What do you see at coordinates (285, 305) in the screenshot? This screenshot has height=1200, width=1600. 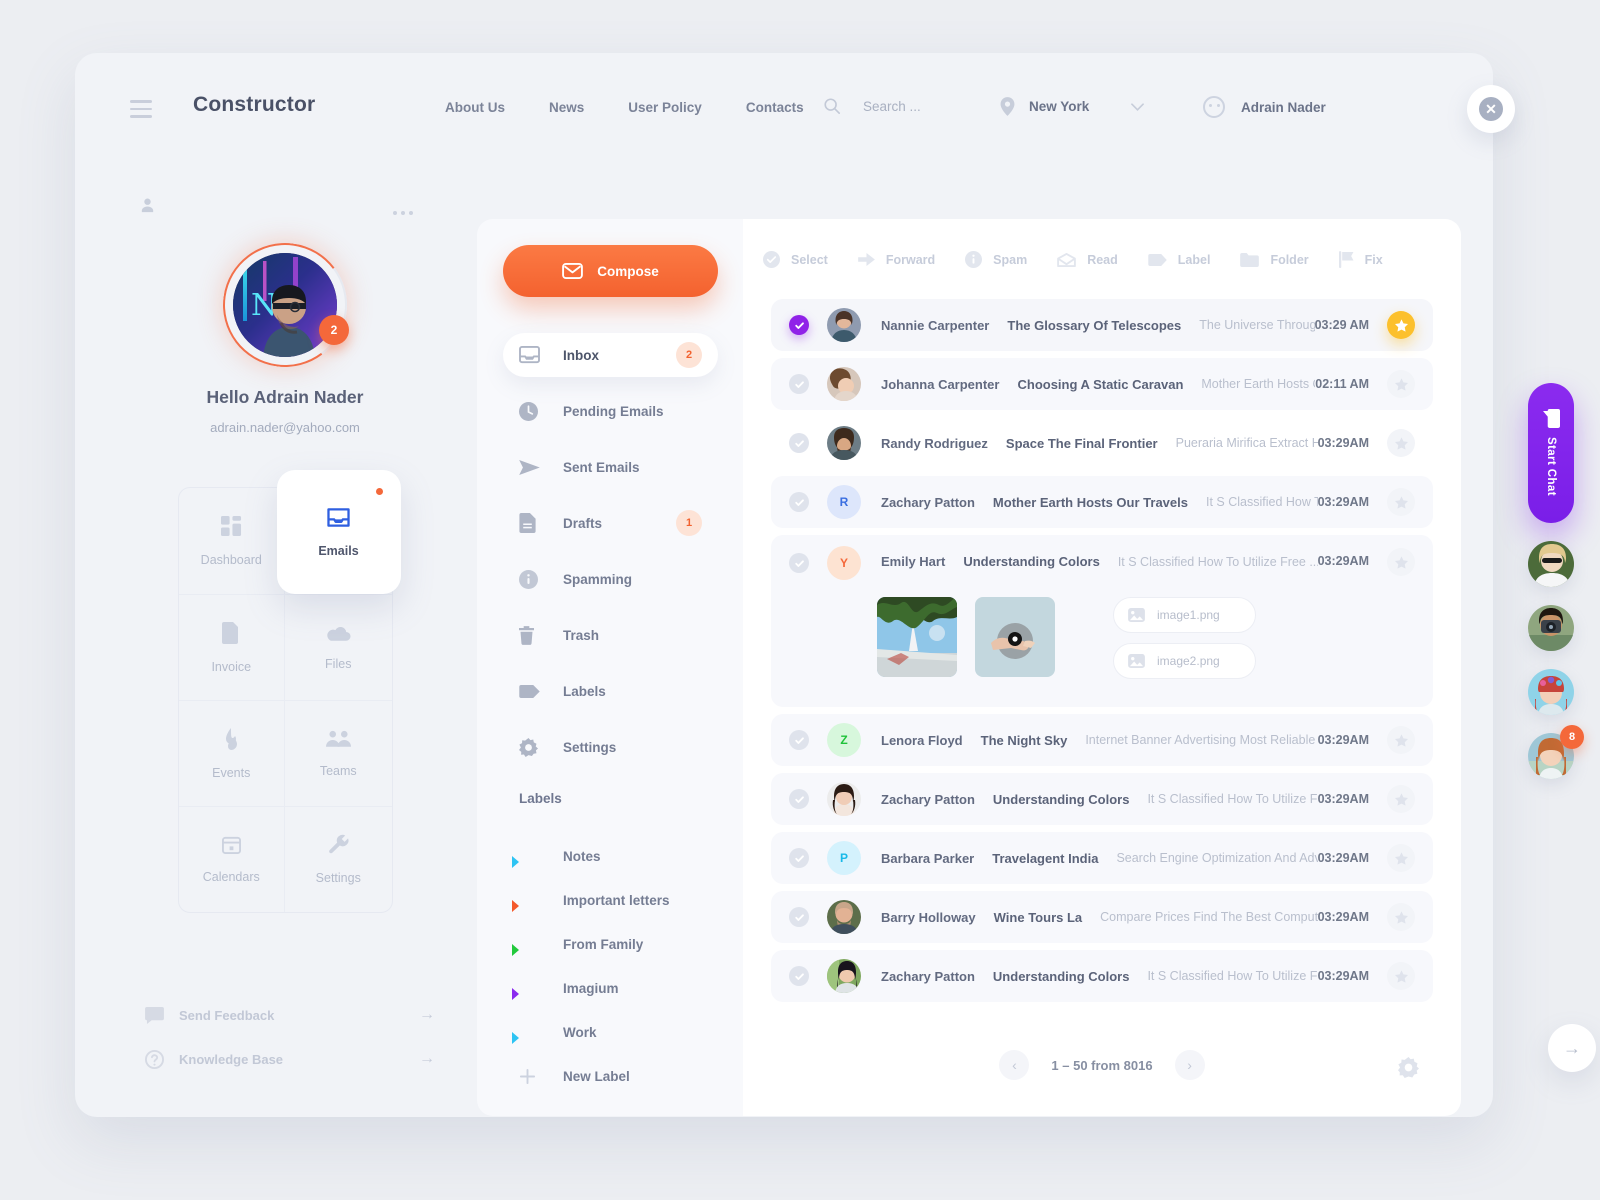 I see `profile-avatar: N 2` at bounding box center [285, 305].